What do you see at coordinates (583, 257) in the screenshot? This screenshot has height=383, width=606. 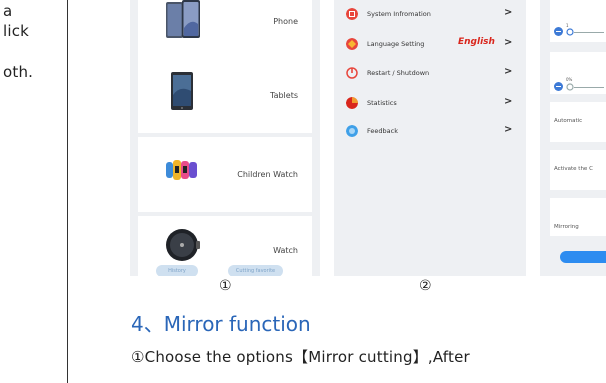 I see `confirm-button` at bounding box center [583, 257].